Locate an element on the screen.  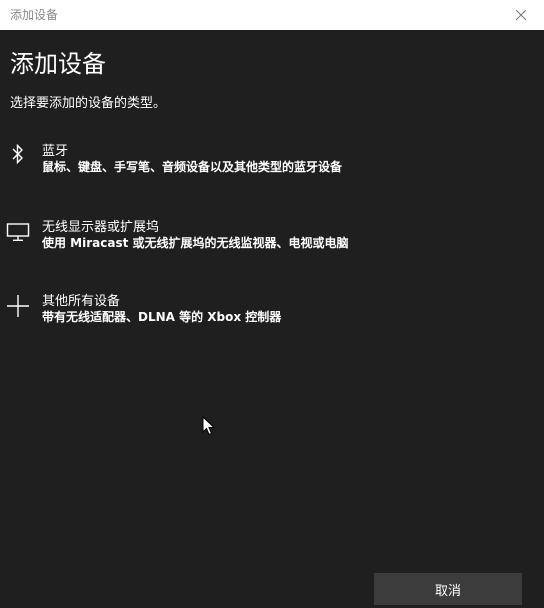
window-title: 添加设备 is located at coordinates (34, 15).